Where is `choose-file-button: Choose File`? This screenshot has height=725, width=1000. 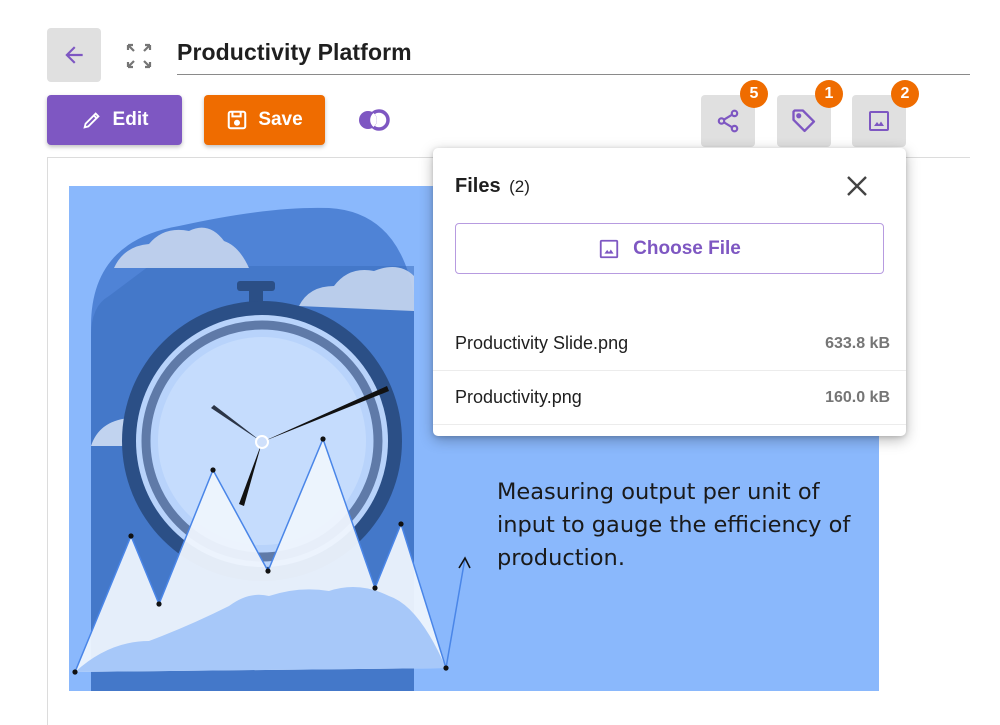 choose-file-button: Choose File is located at coordinates (669, 248).